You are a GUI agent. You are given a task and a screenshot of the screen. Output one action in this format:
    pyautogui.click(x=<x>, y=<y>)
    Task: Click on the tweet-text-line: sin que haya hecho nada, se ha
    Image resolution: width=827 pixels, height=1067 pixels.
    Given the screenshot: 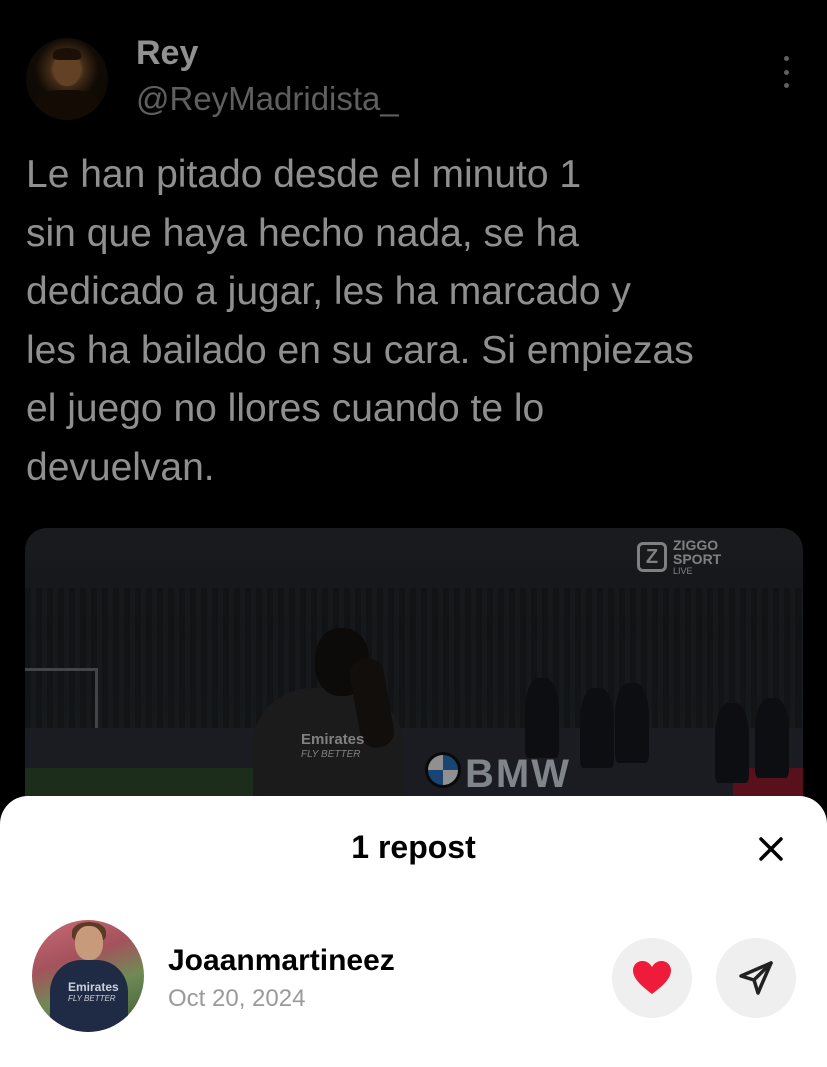 What is the action you would take?
    pyautogui.click(x=302, y=233)
    